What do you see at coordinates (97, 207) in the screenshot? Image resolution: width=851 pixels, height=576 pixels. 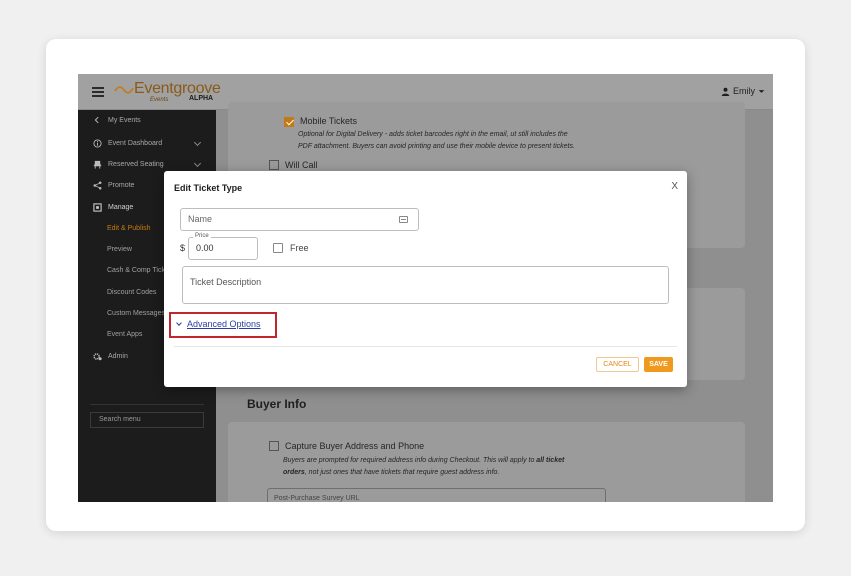 I see `manage-icon` at bounding box center [97, 207].